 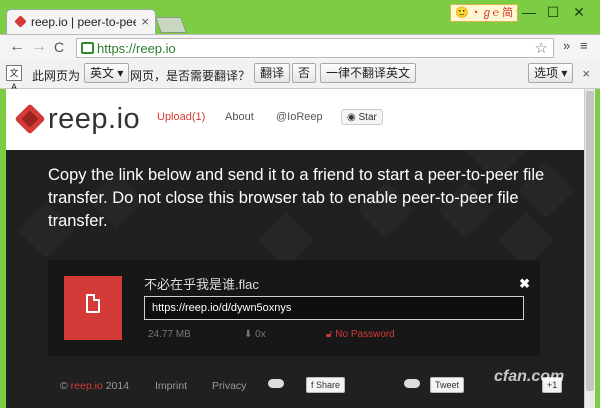 I want to click on unlock-icon: 🔓︎, so click(x=331, y=334).